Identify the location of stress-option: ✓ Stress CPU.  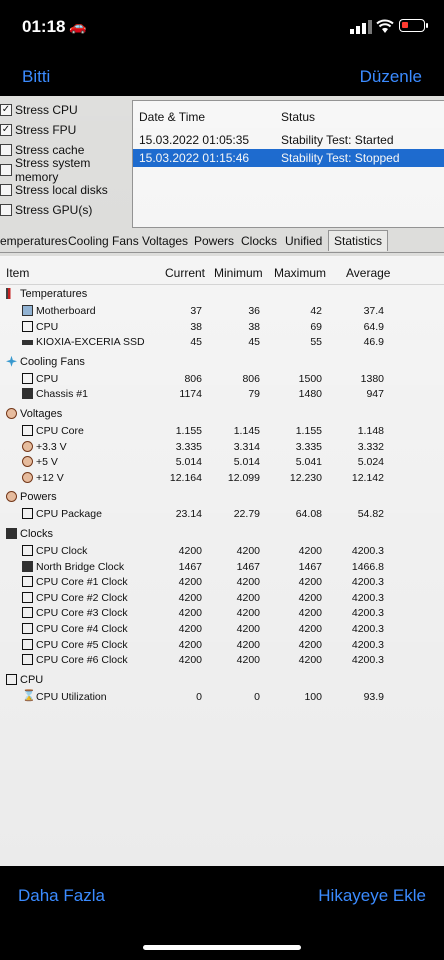
(65, 110).